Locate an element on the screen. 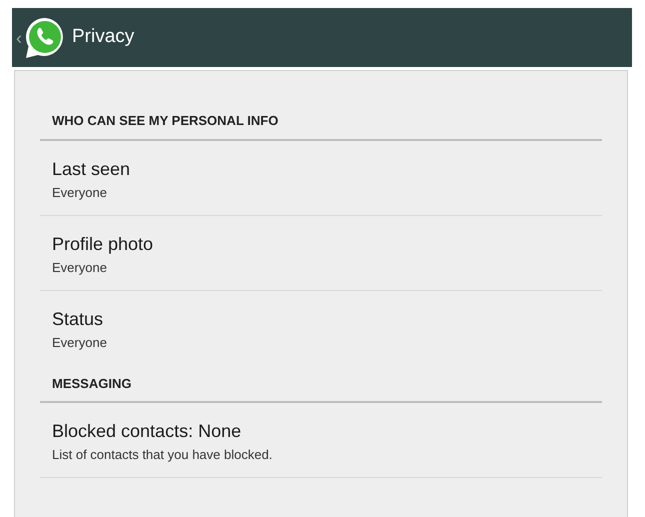 This screenshot has height=517, width=645. item-subtitle: List of contacts that you have blocked. is located at coordinates (163, 455).